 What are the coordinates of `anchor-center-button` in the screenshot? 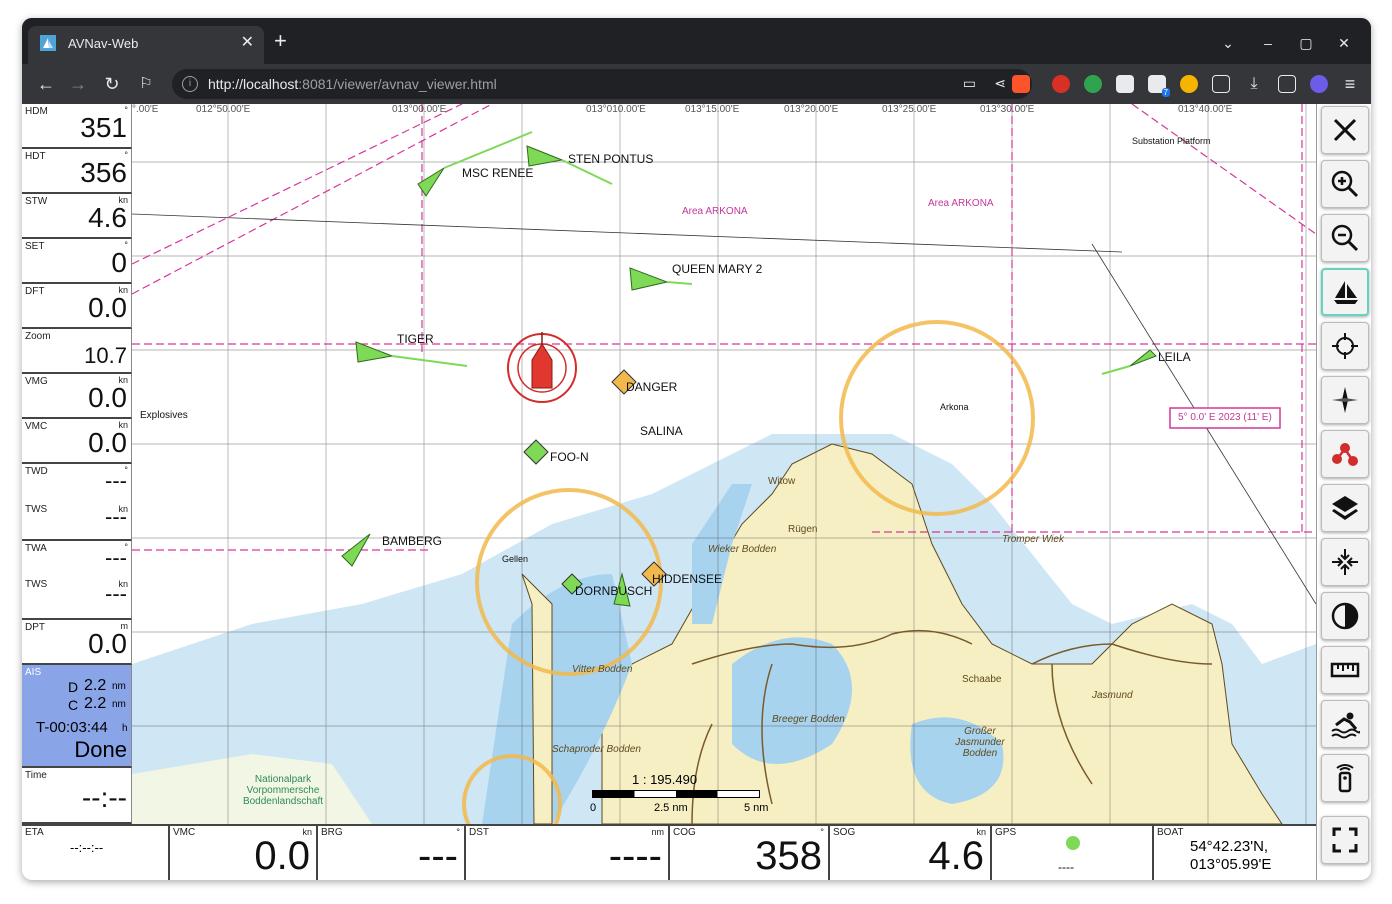 It's located at (1345, 562).